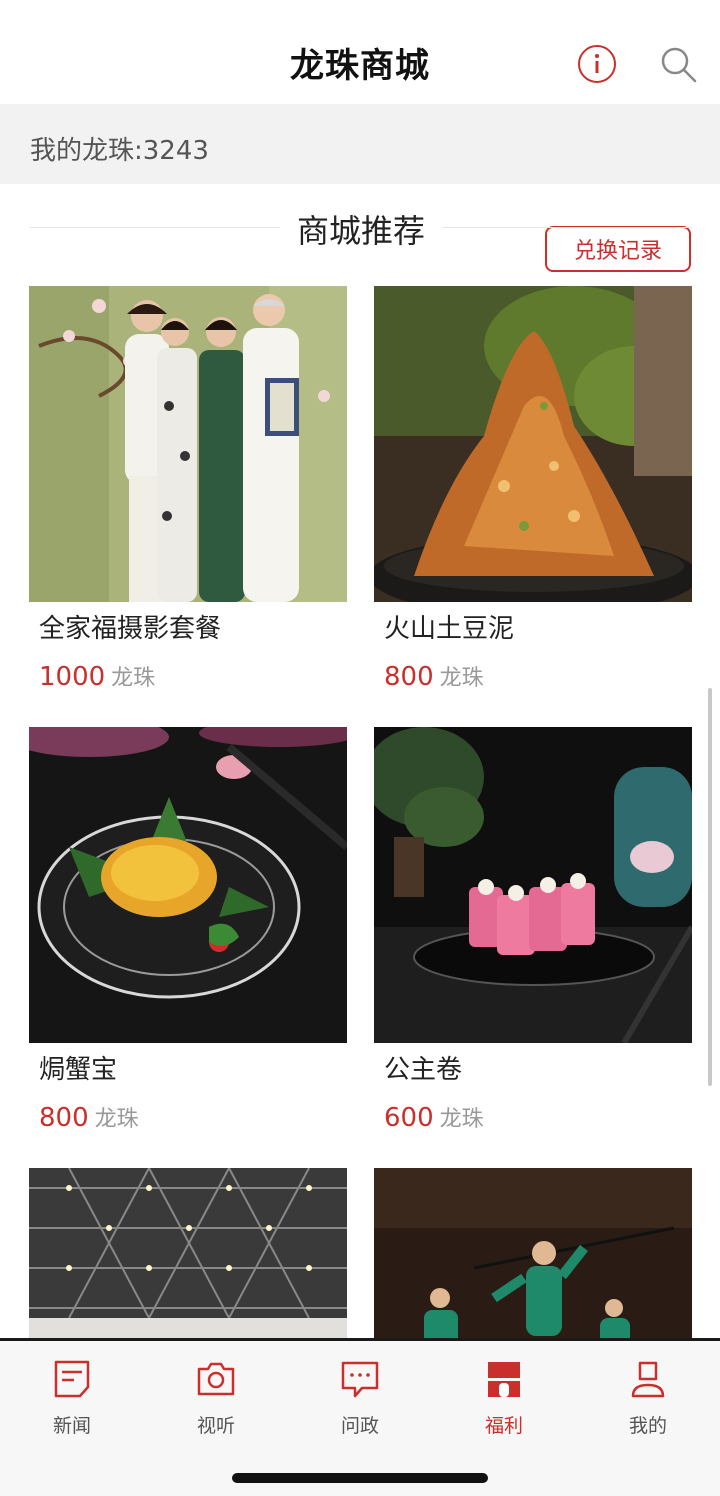  I want to click on scrollbar, so click(710, 887).